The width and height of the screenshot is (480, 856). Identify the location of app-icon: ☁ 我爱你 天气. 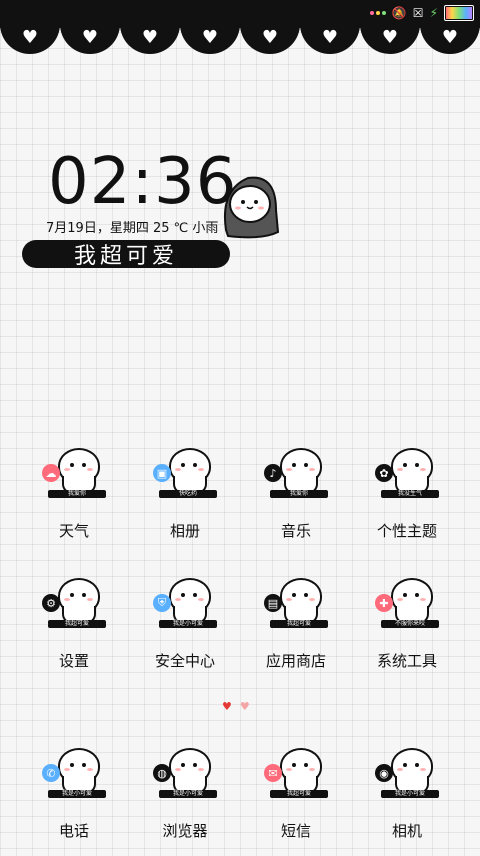
(74, 501).